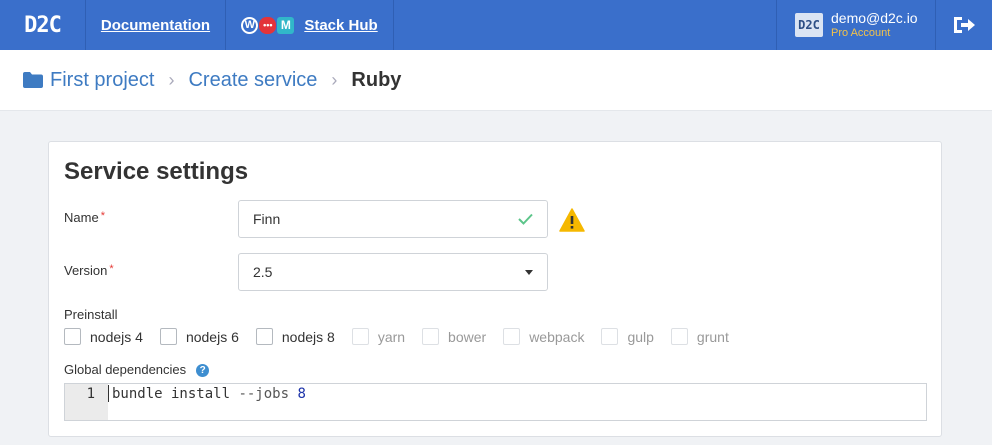 The width and height of the screenshot is (992, 445). What do you see at coordinates (264, 394) in the screenshot?
I see `code-flag: --jobs` at bounding box center [264, 394].